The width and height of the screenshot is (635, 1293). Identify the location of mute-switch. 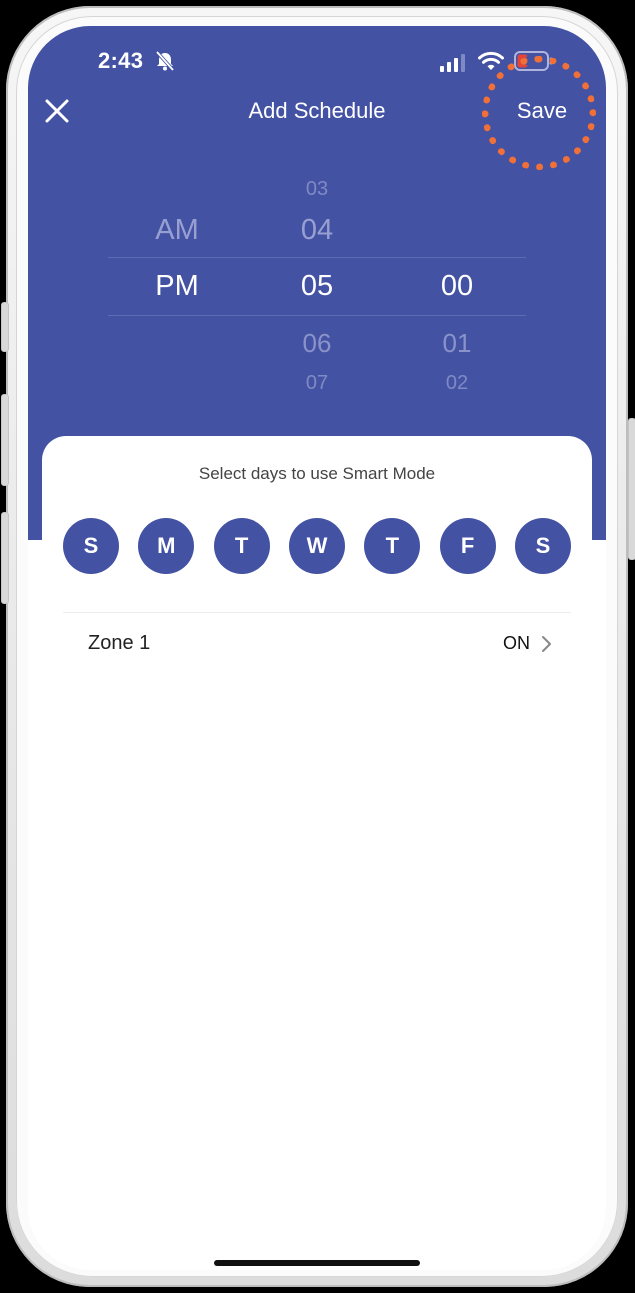
(5, 327).